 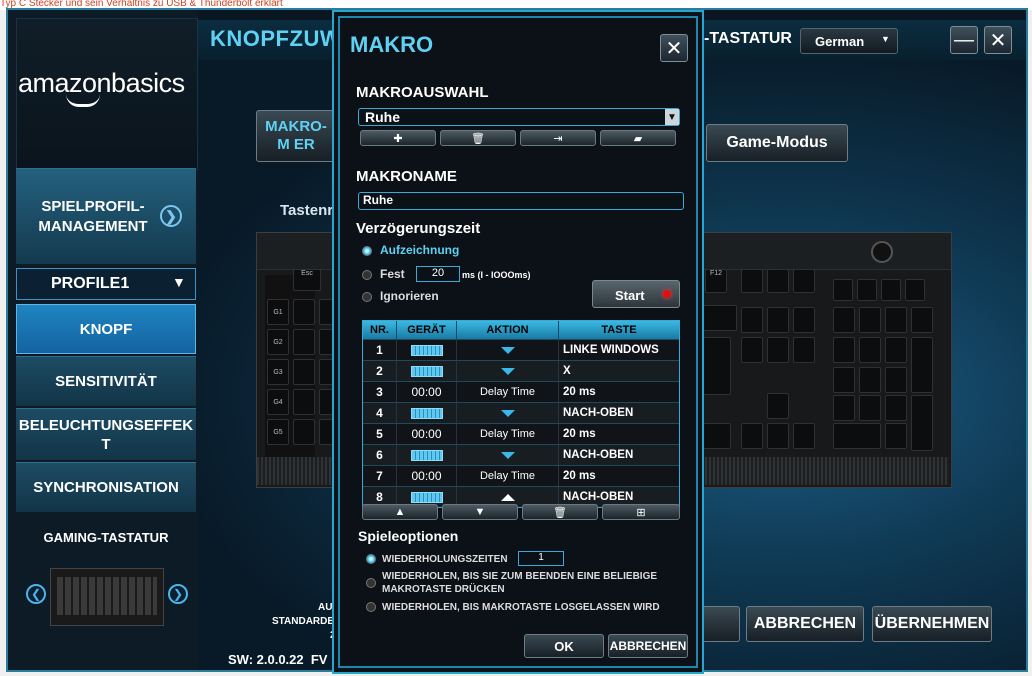 I want to click on macro-name-input: Ruhe, so click(x=521, y=201).